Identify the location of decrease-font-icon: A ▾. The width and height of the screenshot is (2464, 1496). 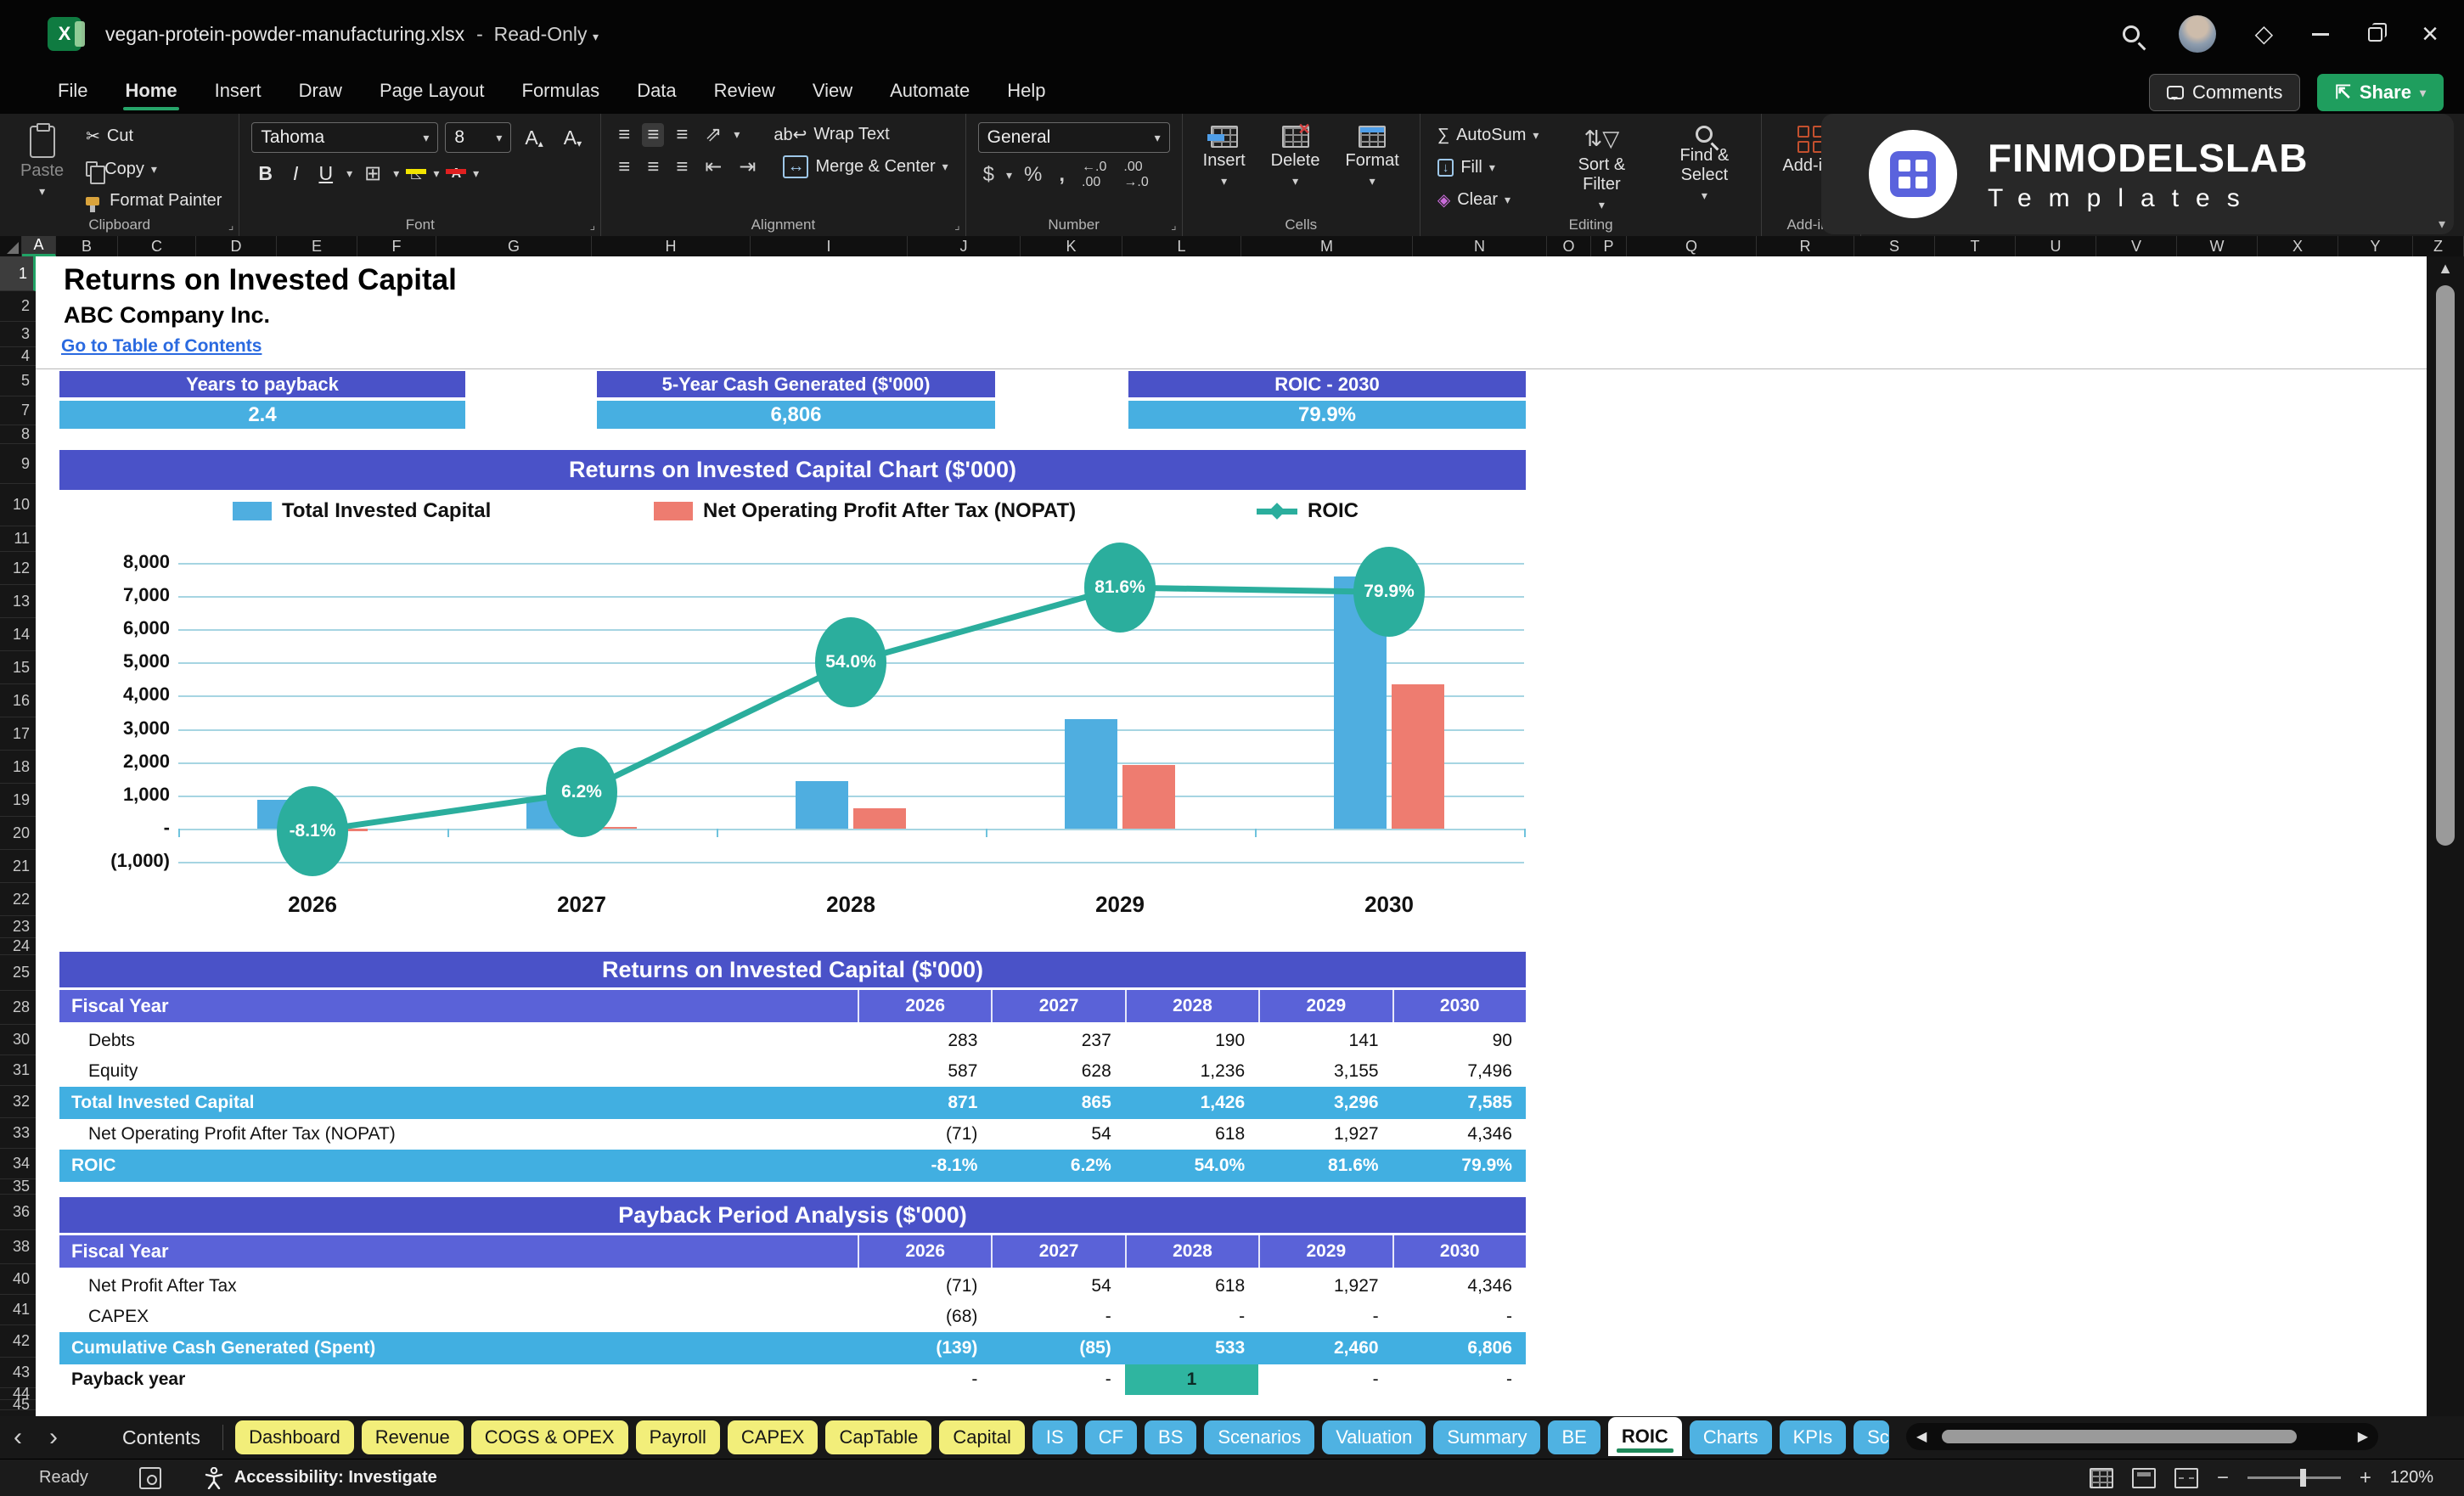
(572, 138).